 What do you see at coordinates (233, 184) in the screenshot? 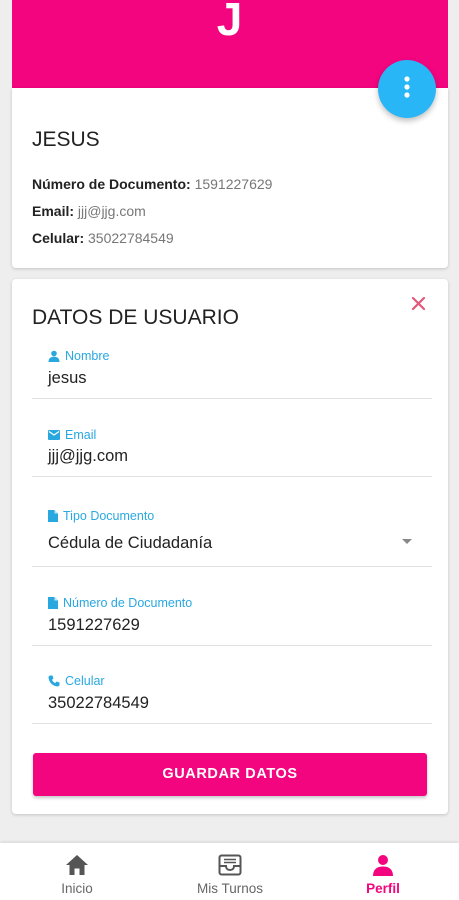
I see `profile-document-value: 1591227629` at bounding box center [233, 184].